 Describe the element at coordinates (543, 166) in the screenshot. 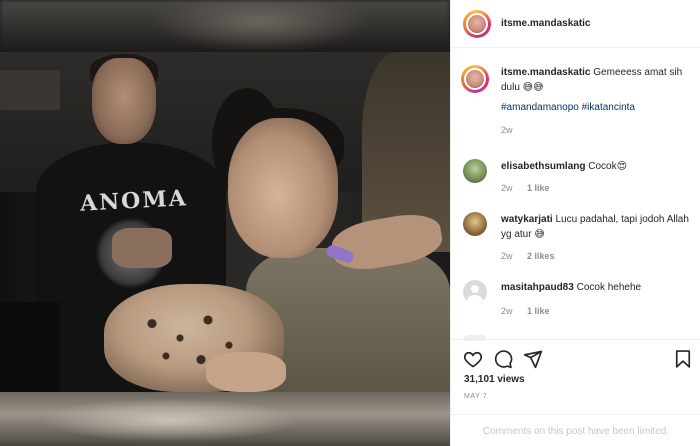

I see `comment-username: elisabethsumlang` at that location.